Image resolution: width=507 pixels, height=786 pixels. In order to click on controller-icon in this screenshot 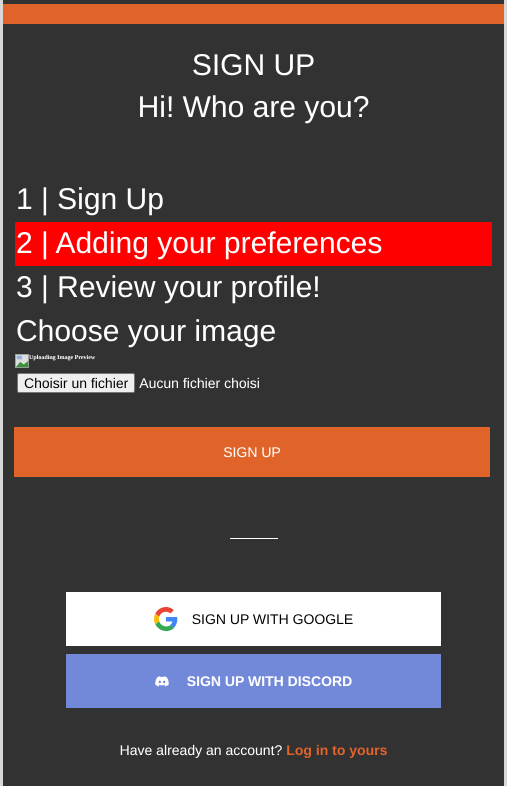, I will do `click(161, 681)`.